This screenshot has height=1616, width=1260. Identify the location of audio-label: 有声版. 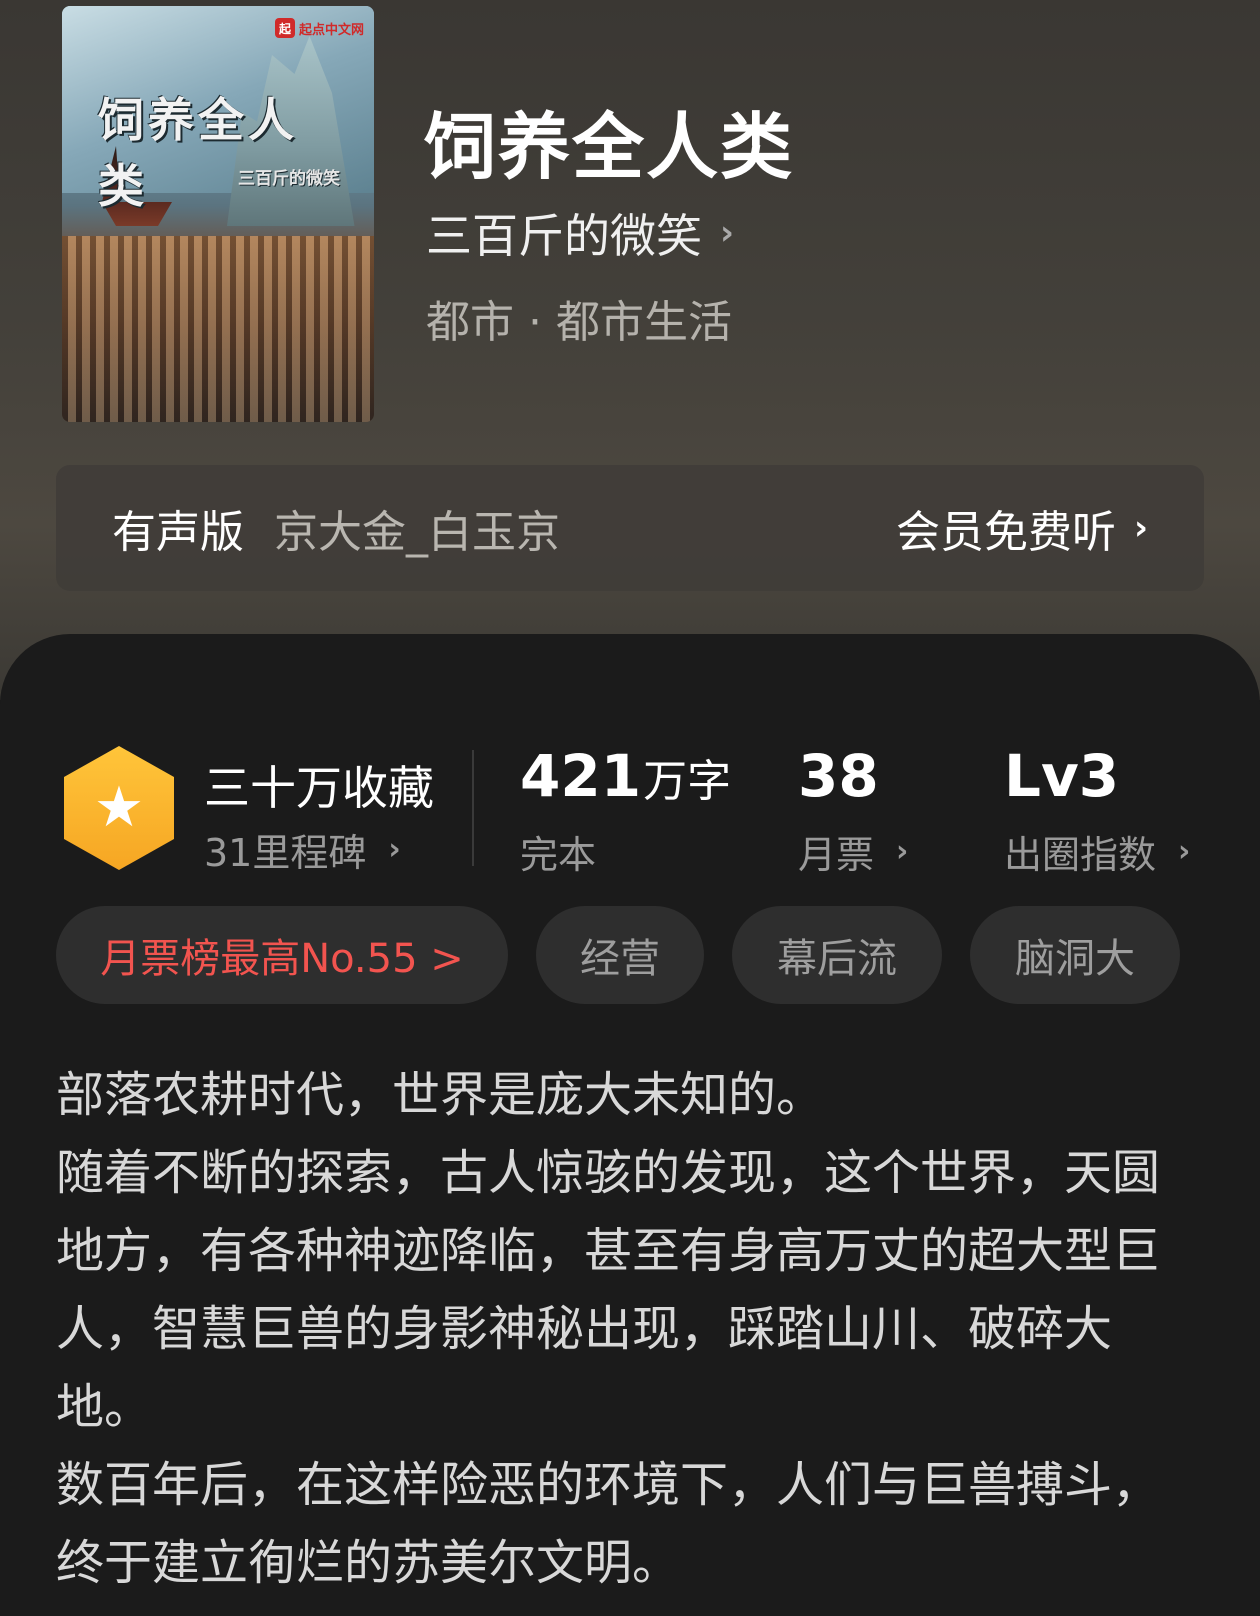
(178, 532).